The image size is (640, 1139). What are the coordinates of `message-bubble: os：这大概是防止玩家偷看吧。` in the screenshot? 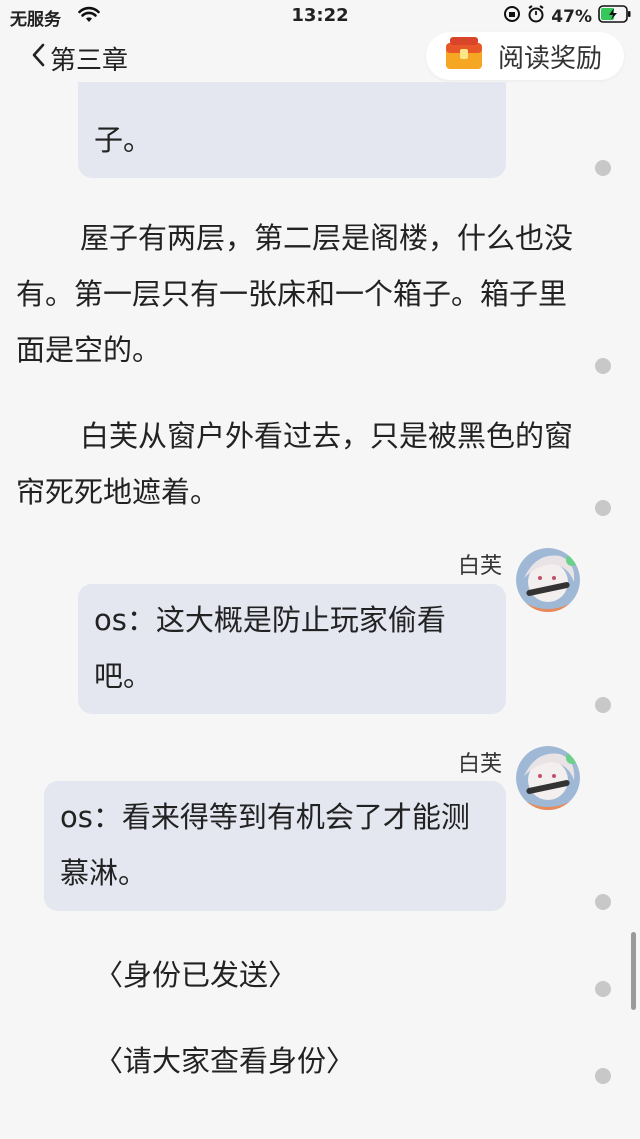 It's located at (292, 649).